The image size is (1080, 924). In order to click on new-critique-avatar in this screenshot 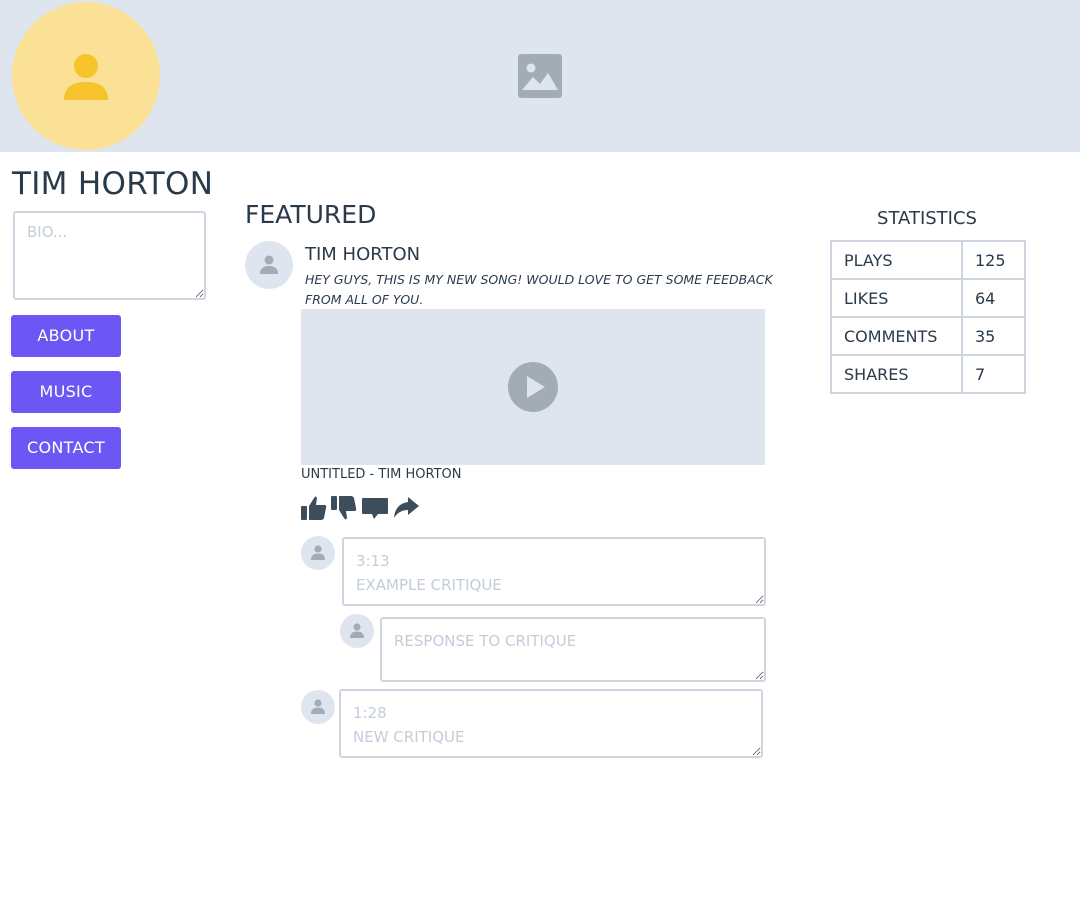, I will do `click(318, 707)`.